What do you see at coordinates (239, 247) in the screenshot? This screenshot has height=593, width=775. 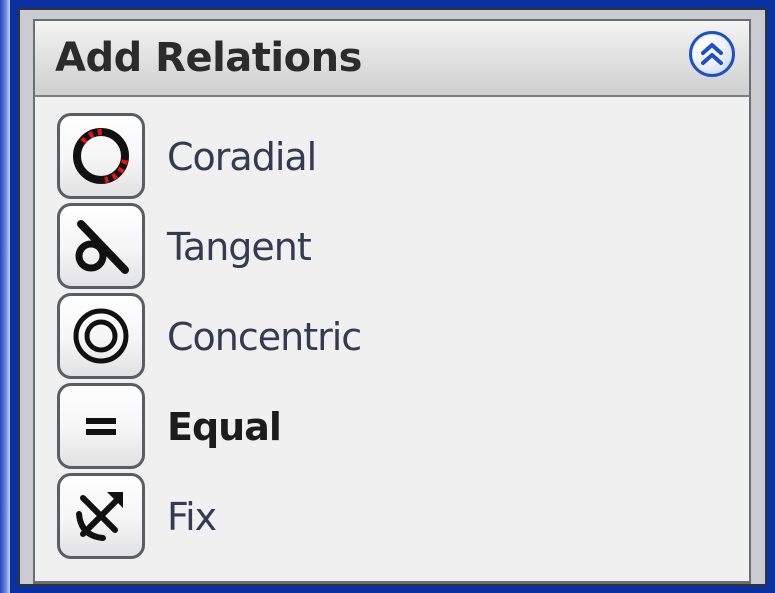 I see `relation-label: Tangent` at bounding box center [239, 247].